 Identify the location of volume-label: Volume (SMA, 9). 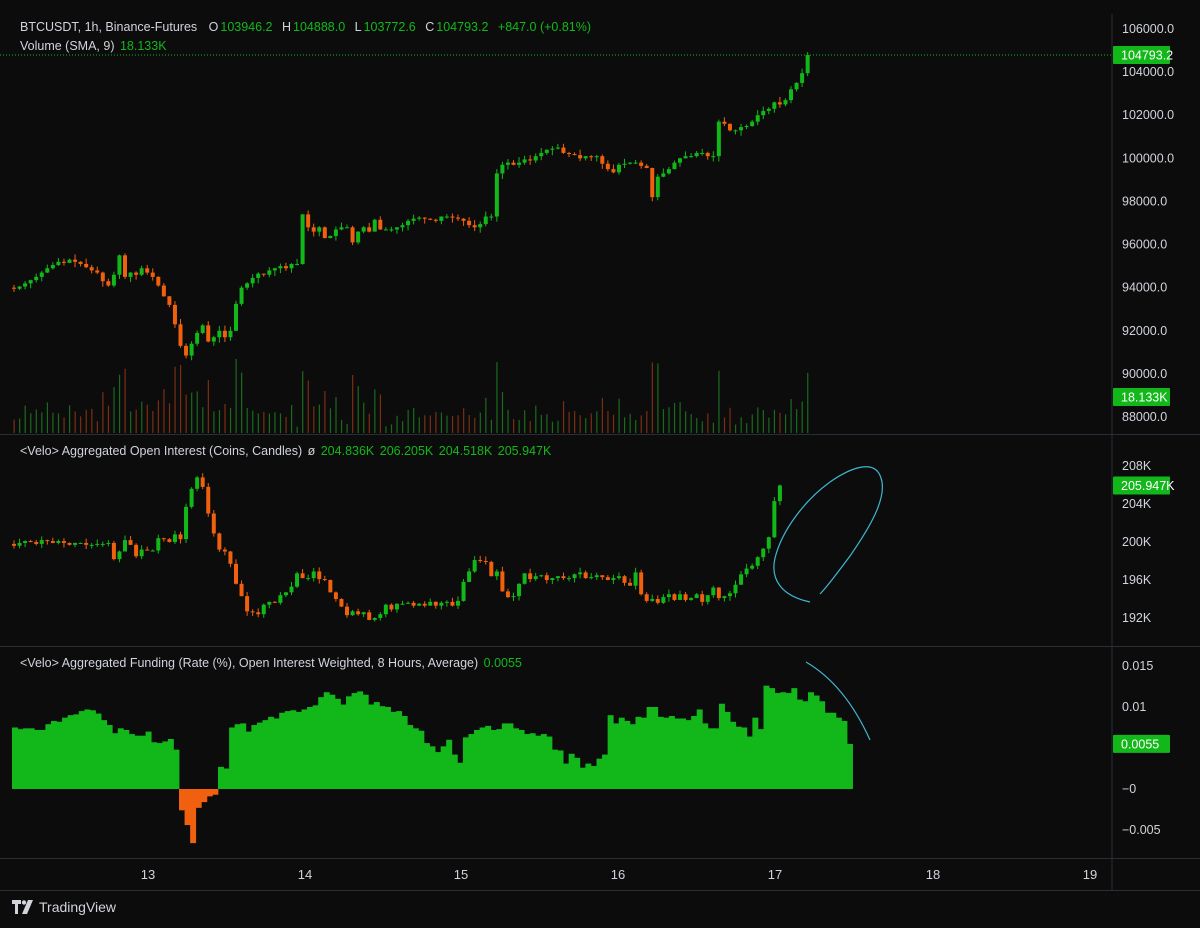
(67, 46).